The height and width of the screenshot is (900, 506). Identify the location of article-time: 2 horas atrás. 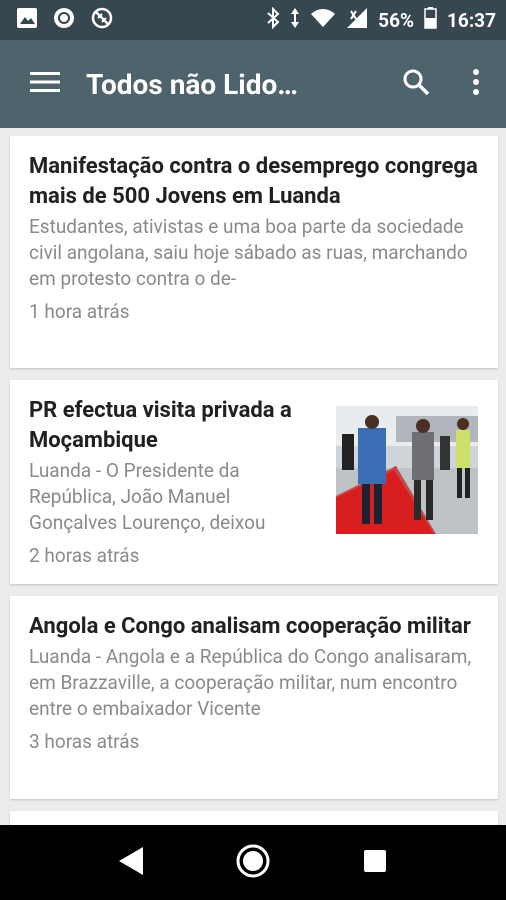
(84, 555).